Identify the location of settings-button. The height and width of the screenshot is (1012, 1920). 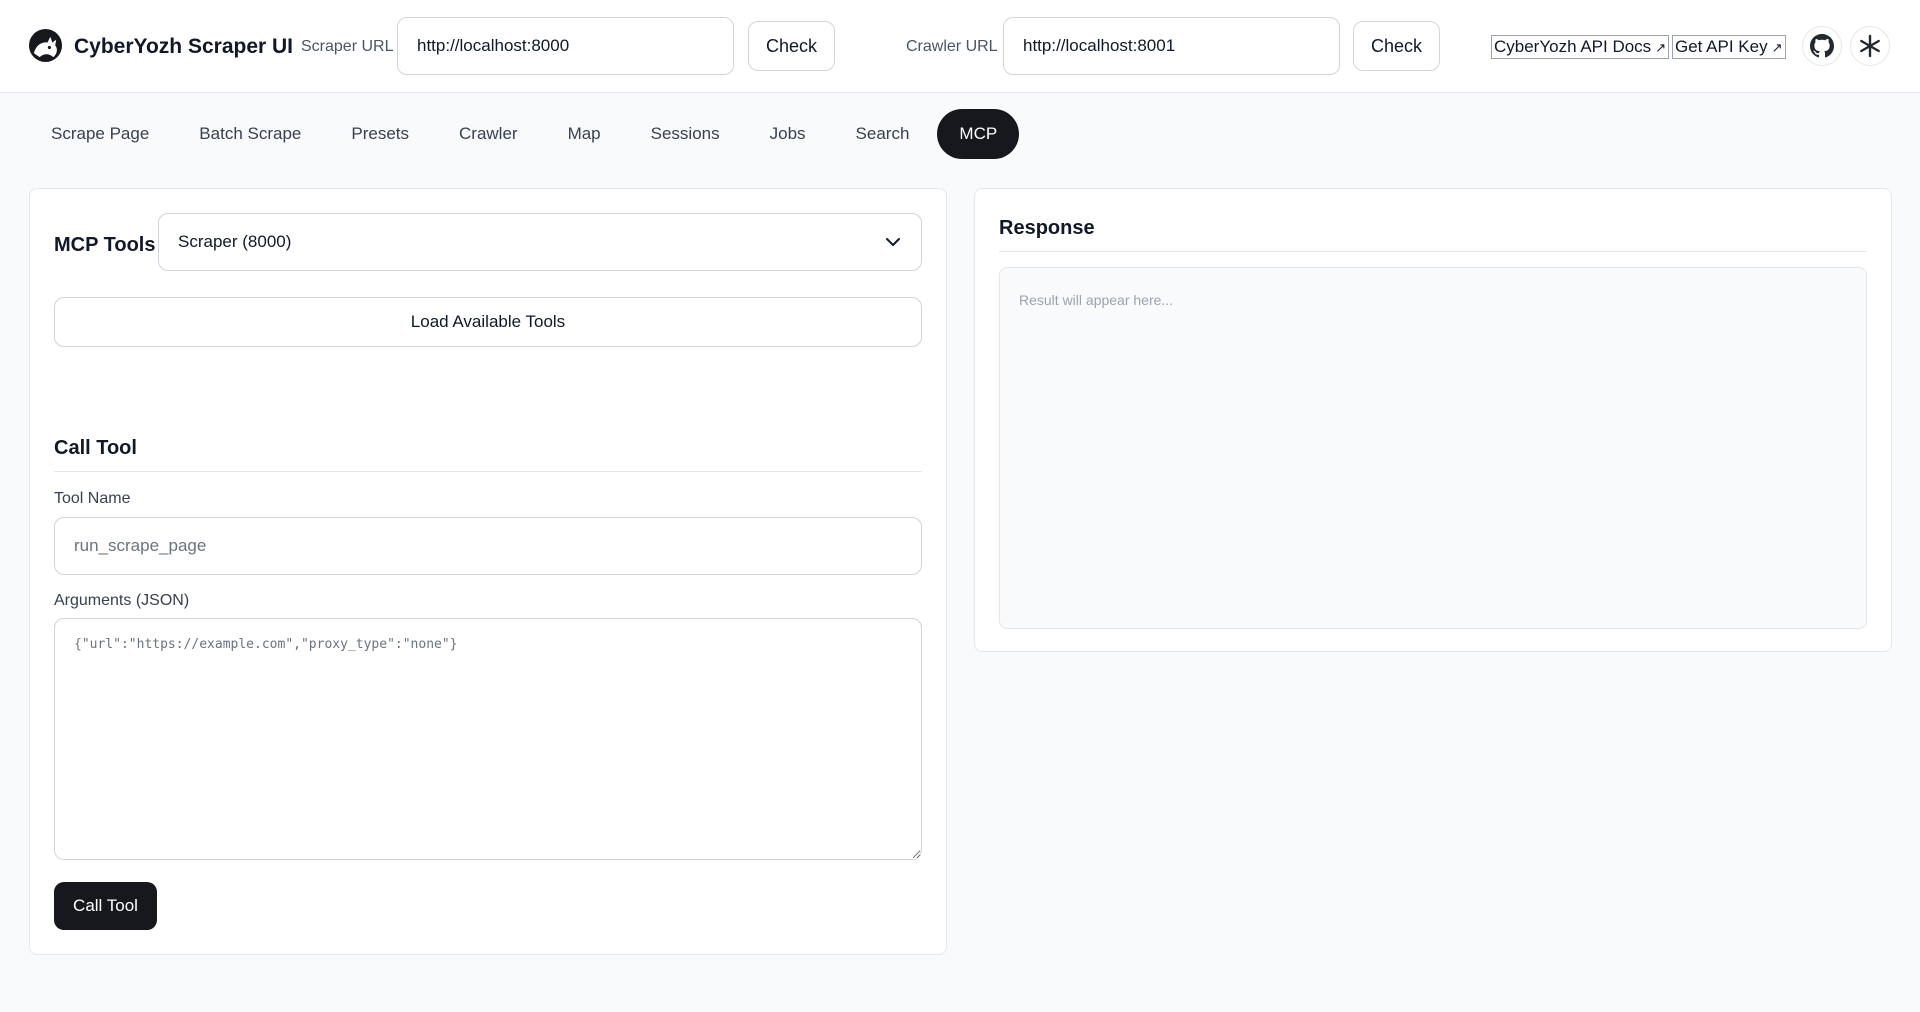
(1870, 46).